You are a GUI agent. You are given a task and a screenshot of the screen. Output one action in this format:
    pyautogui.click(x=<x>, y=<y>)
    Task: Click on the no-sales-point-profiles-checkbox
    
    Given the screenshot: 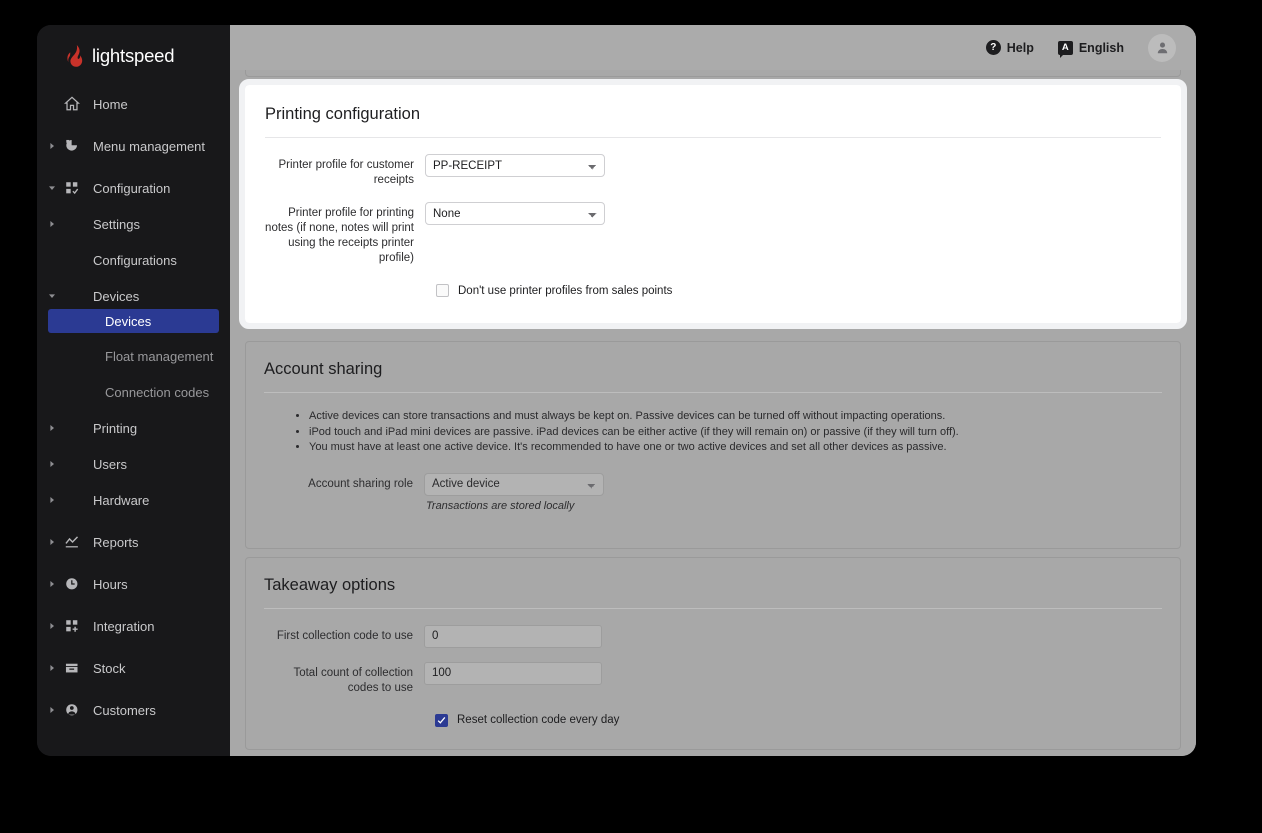 What is the action you would take?
    pyautogui.click(x=442, y=290)
    